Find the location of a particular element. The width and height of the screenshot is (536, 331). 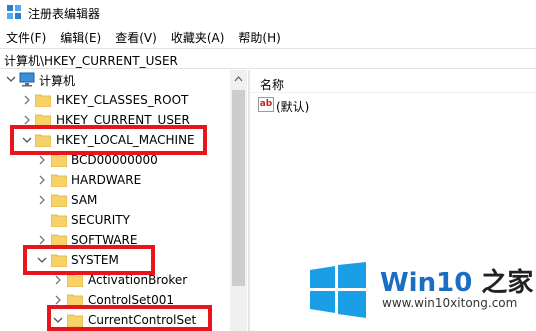

header-divider is located at coordinates (393, 92).